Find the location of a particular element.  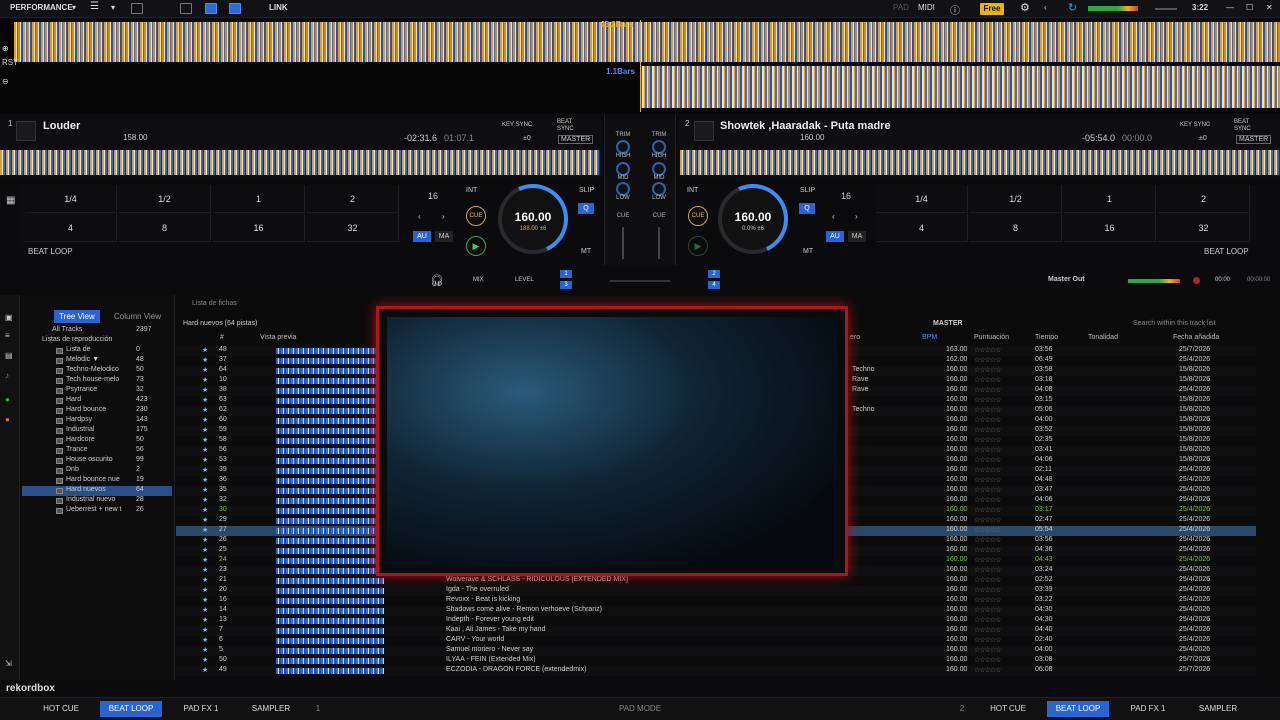

fx-4-button: 4 is located at coordinates (714, 285).